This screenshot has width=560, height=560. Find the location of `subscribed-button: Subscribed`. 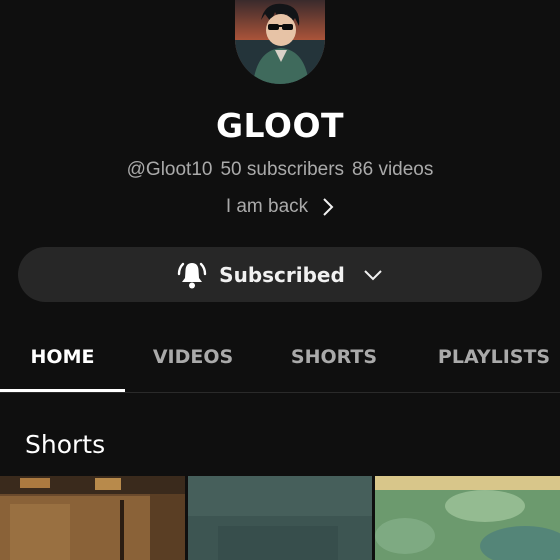

subscribed-button: Subscribed is located at coordinates (280, 274).